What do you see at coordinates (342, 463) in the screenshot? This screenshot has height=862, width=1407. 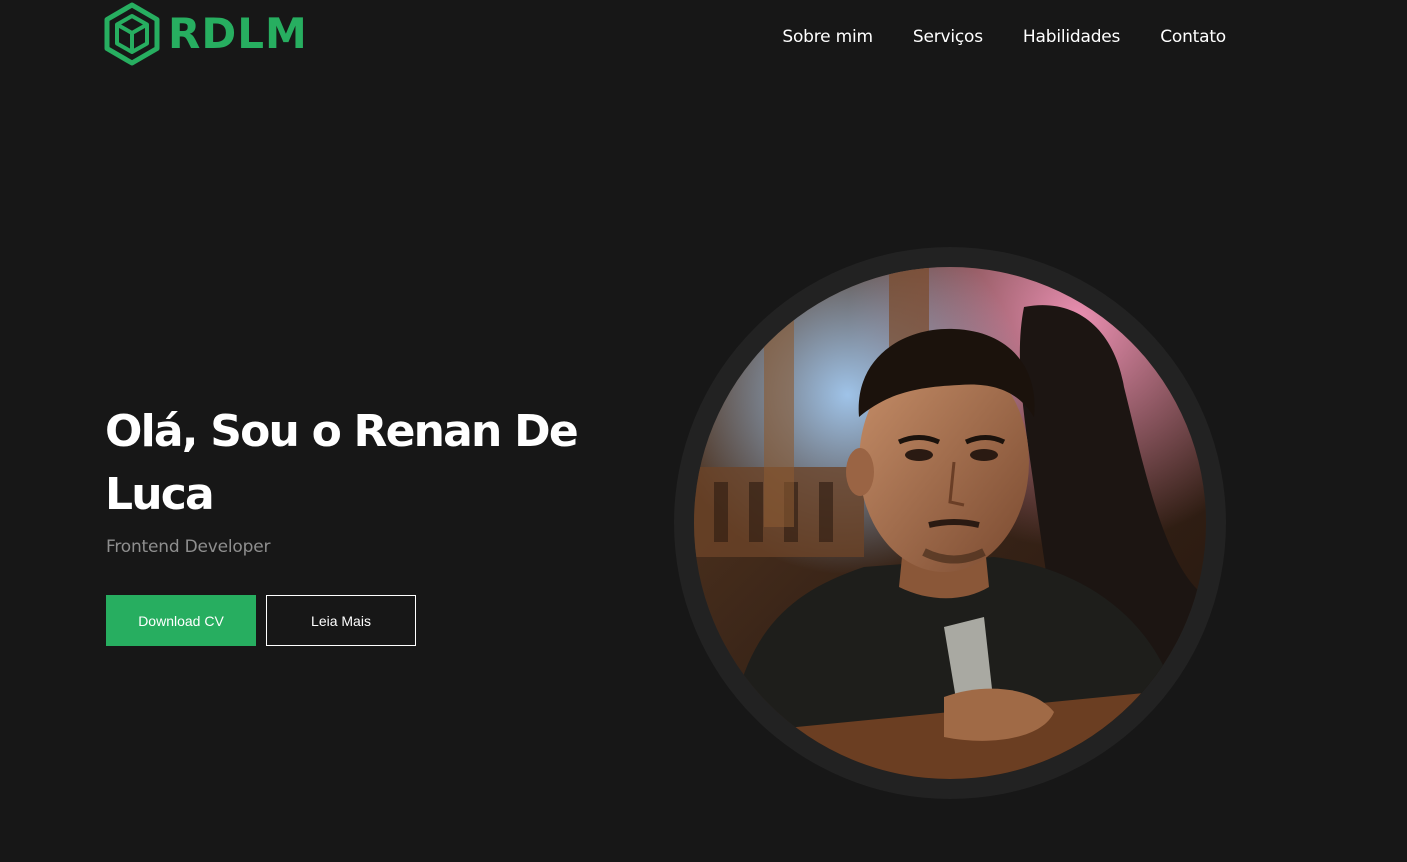 I see `hero-title: Olá, Sou o Renan De Luca` at bounding box center [342, 463].